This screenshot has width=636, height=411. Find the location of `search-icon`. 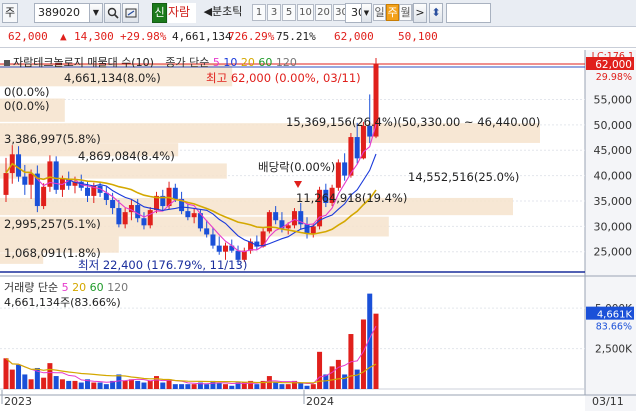

search-icon is located at coordinates (112, 13).